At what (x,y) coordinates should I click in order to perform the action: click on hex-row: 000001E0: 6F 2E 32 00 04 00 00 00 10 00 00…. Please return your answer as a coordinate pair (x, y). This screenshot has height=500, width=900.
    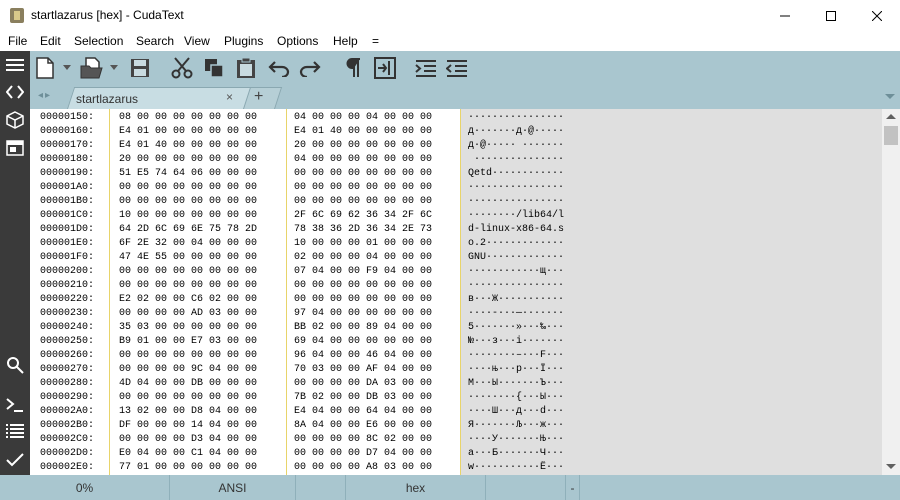
    Looking at the image, I should click on (456, 244).